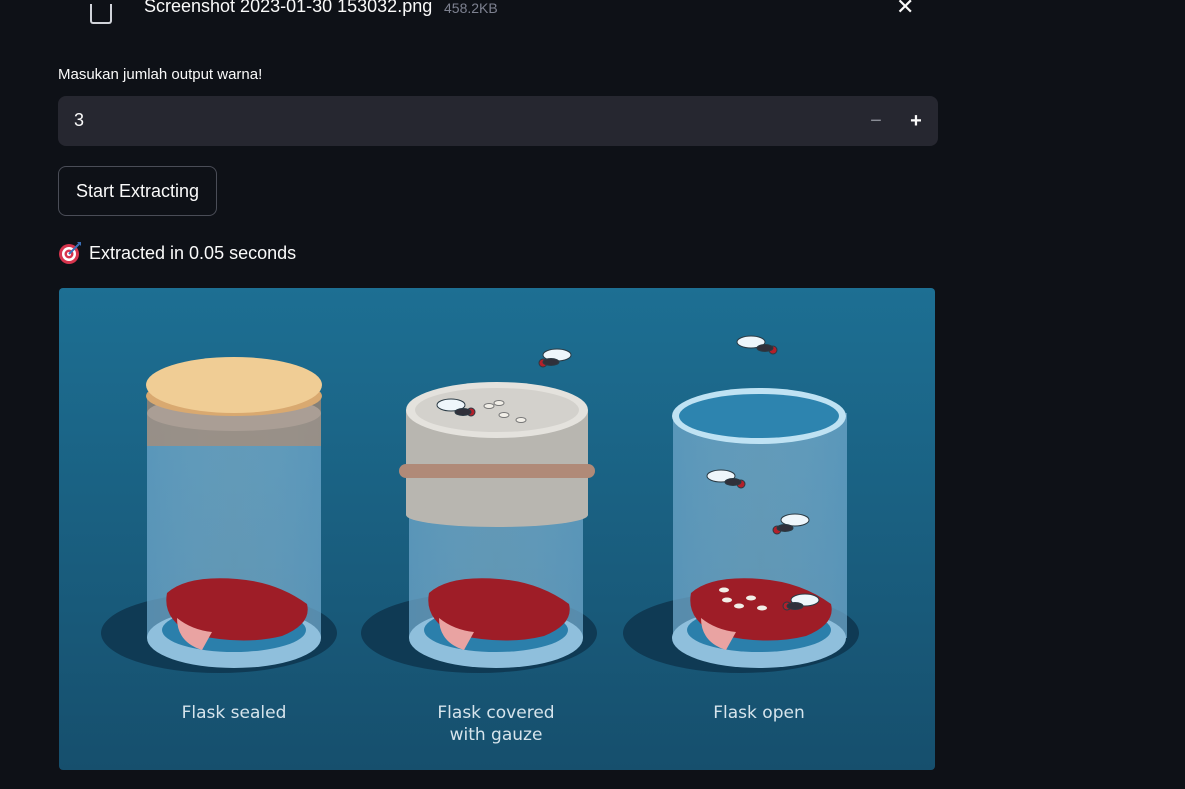  Describe the element at coordinates (160, 74) in the screenshot. I see `number-input-label: Masukan jumlah output warna!` at that location.